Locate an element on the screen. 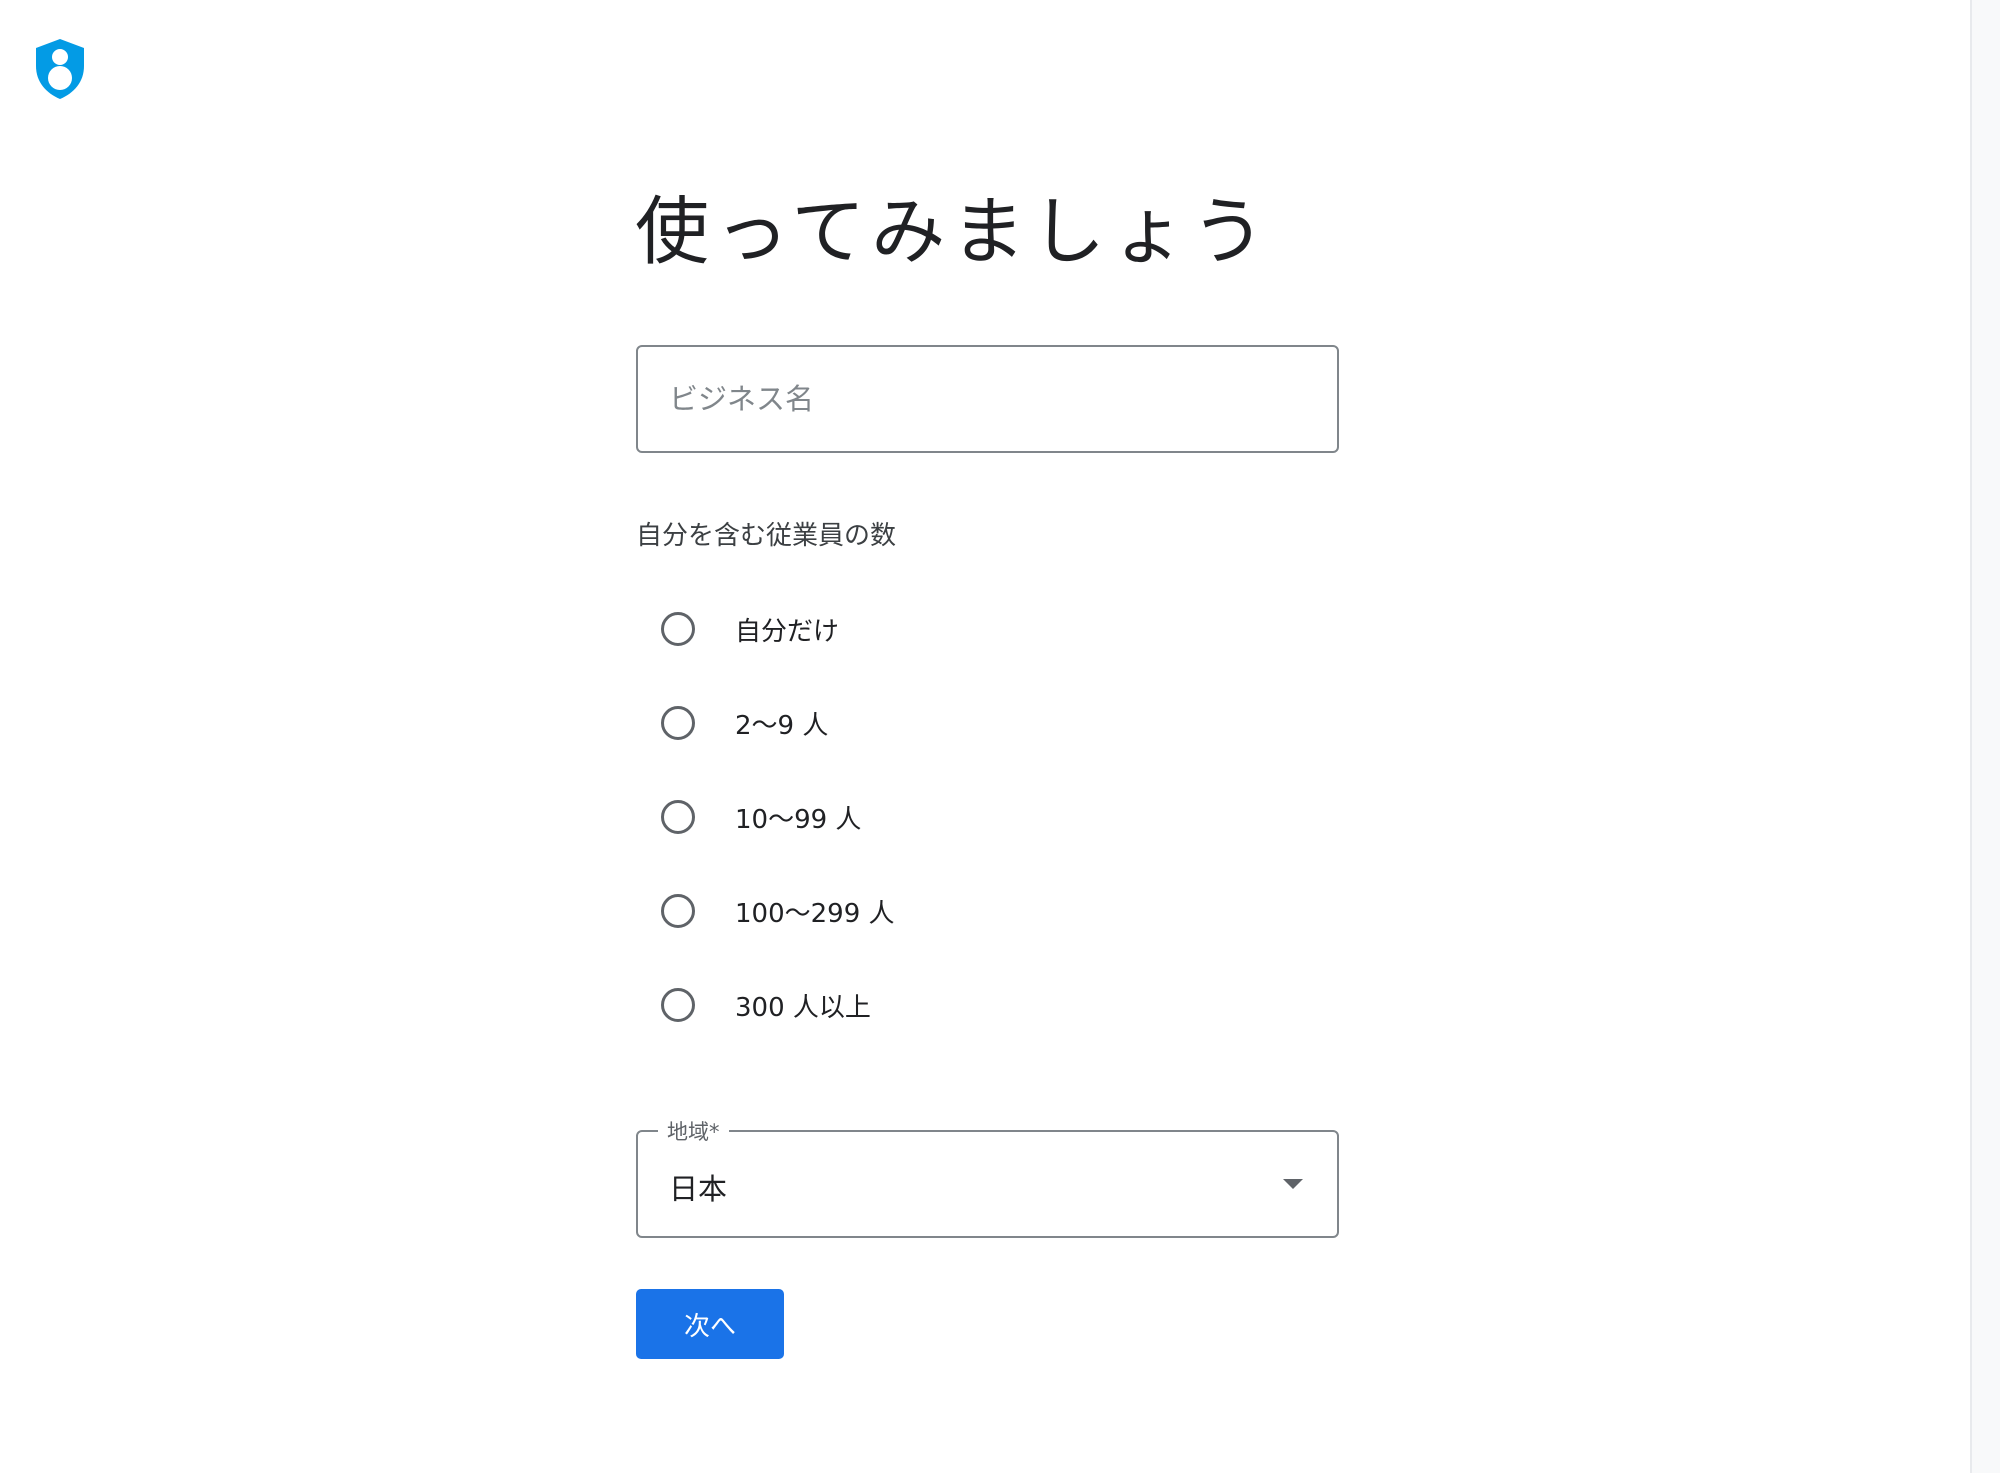 This screenshot has height=1473, width=2000. employee-option-label: 2〜9 人 is located at coordinates (782, 725).